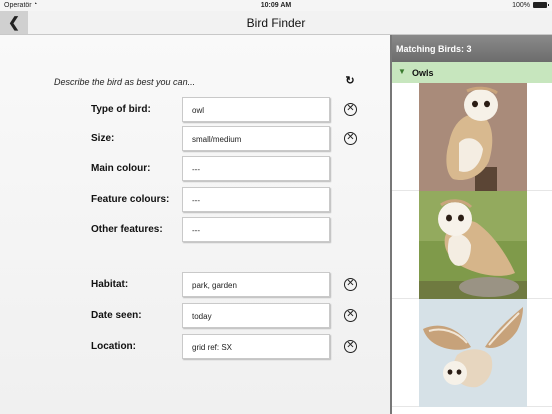  What do you see at coordinates (116, 315) in the screenshot?
I see `field-label: Date seen:` at bounding box center [116, 315].